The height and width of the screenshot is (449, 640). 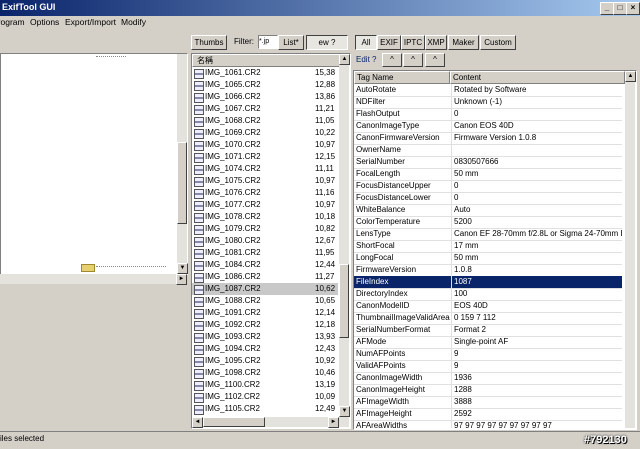 What do you see at coordinates (265, 229) in the screenshot?
I see `file-row: IMG_1079.CR2 10,82` at bounding box center [265, 229].